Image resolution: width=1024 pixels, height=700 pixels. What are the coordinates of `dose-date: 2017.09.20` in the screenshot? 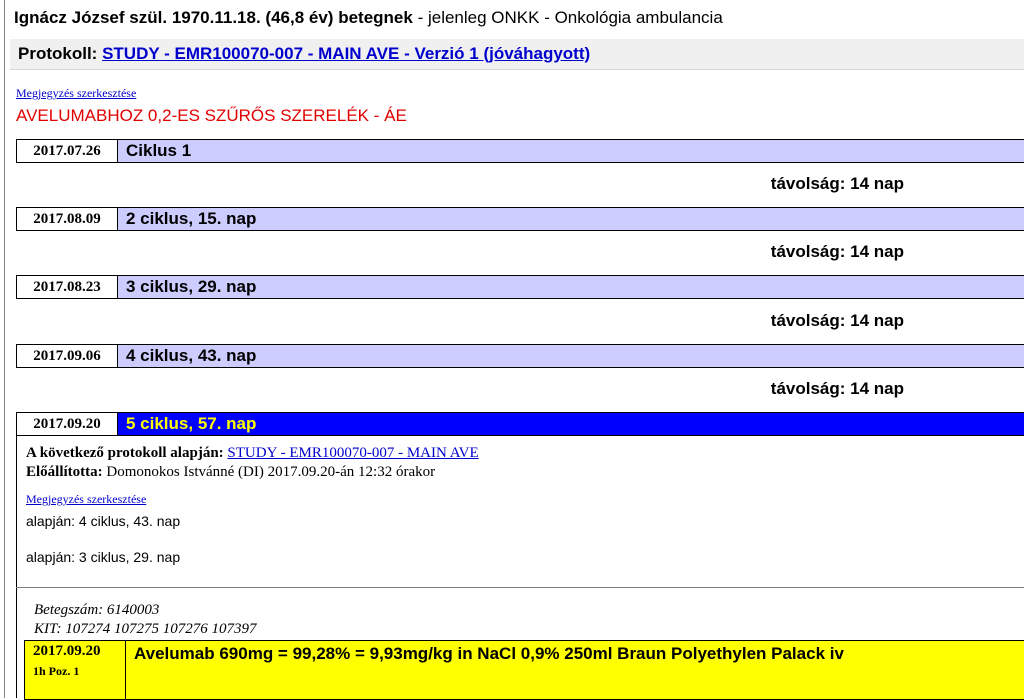 It's located at (67, 651).